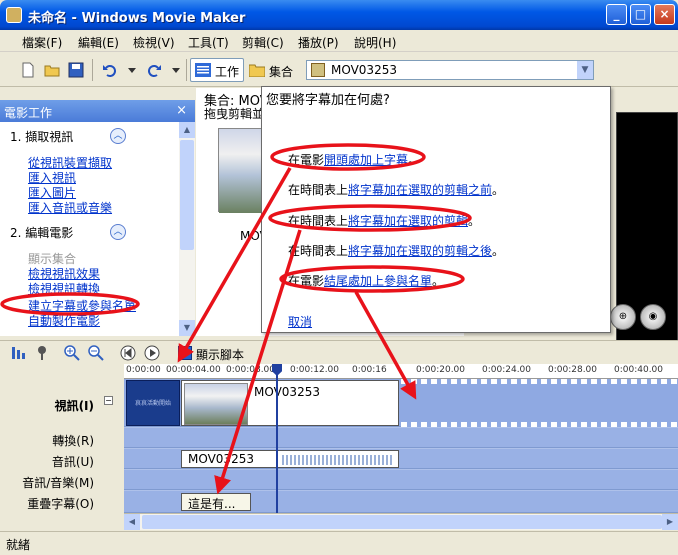 This screenshot has height=555, width=678. What do you see at coordinates (64, 320) in the screenshot?
I see `task-automovie: 自動製作電影` at bounding box center [64, 320].